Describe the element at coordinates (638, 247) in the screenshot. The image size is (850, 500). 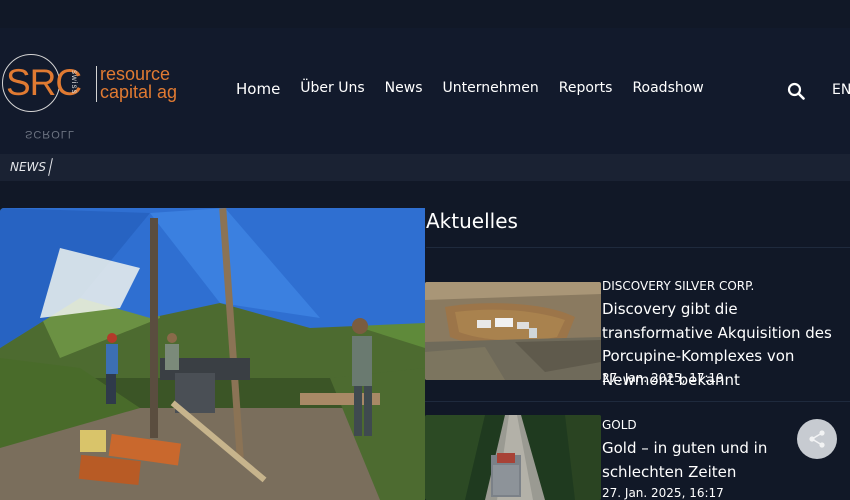
I see `section-divider` at that location.